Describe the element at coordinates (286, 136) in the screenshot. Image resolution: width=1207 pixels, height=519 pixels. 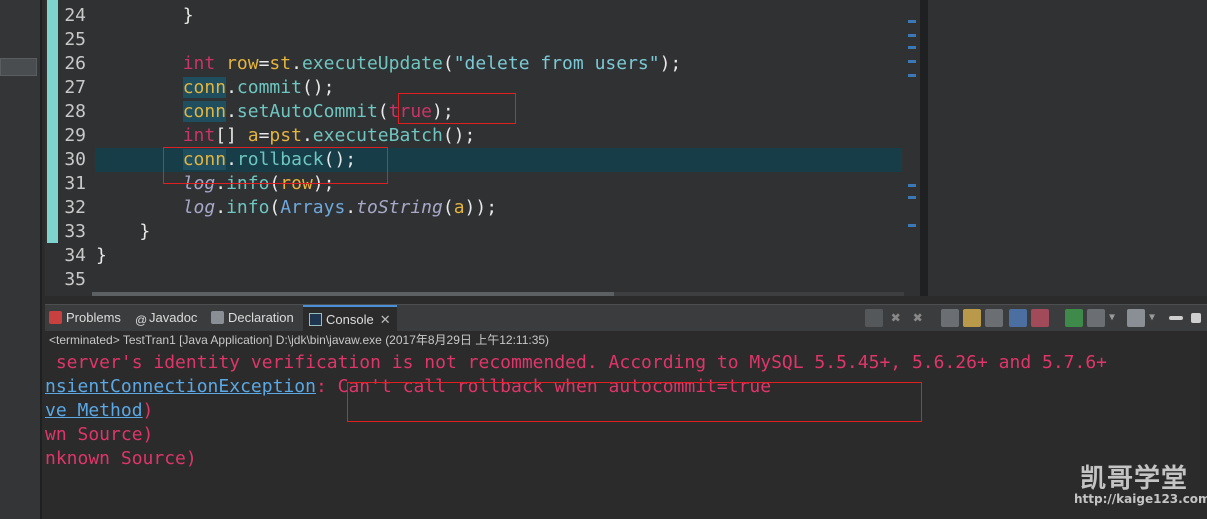
I see `code-line: int[] a=pst.executeBatch();` at that location.